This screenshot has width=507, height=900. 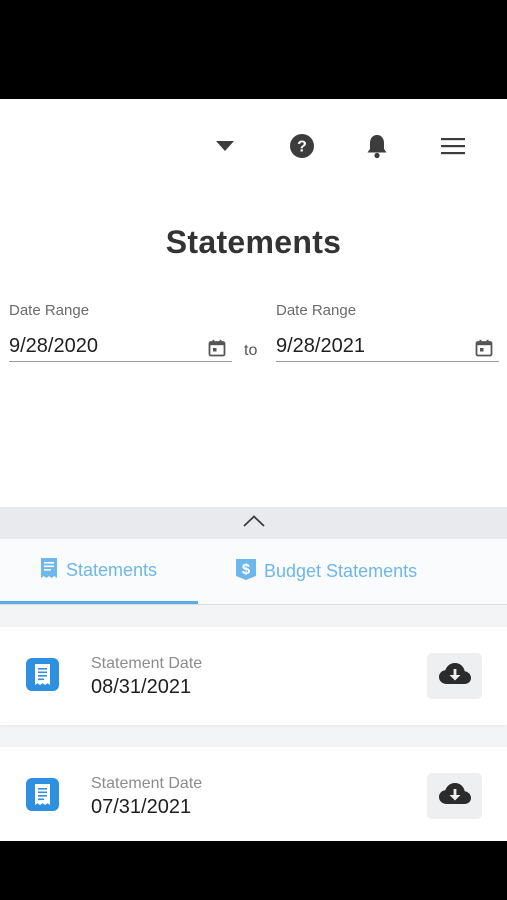 I want to click on bell-icon, so click(x=377, y=146).